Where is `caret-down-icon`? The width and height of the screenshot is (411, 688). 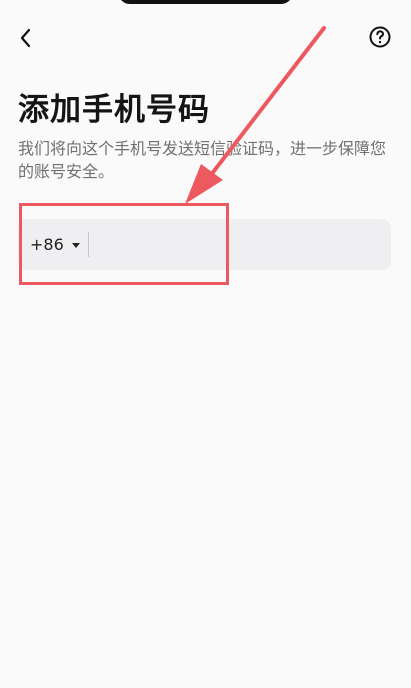 caret-down-icon is located at coordinates (75, 245).